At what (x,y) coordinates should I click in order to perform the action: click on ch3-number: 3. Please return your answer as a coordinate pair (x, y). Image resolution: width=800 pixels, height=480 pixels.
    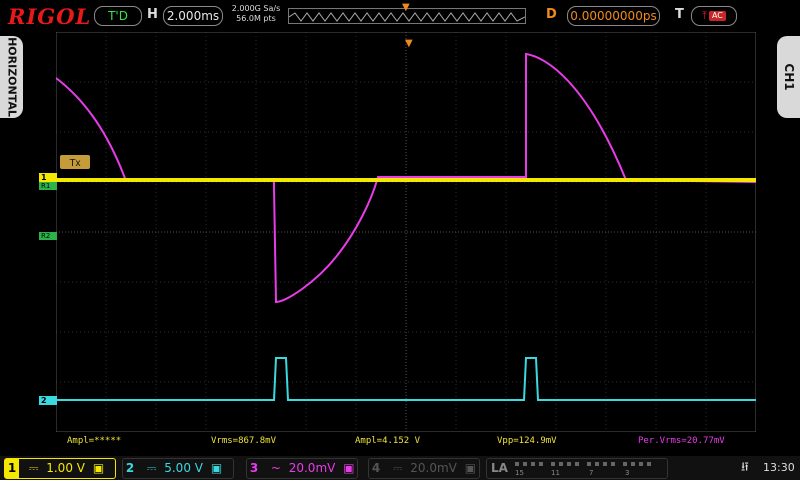
    Looking at the image, I should click on (254, 468).